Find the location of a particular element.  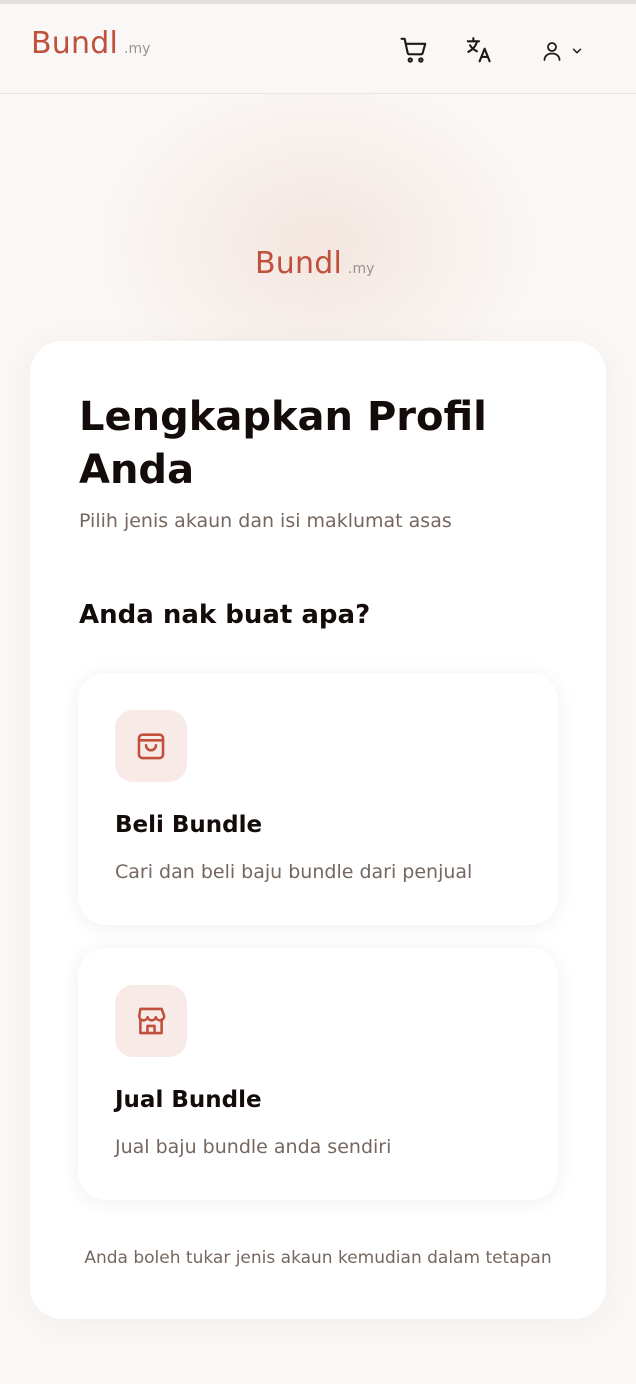

user-icon is located at coordinates (552, 51).